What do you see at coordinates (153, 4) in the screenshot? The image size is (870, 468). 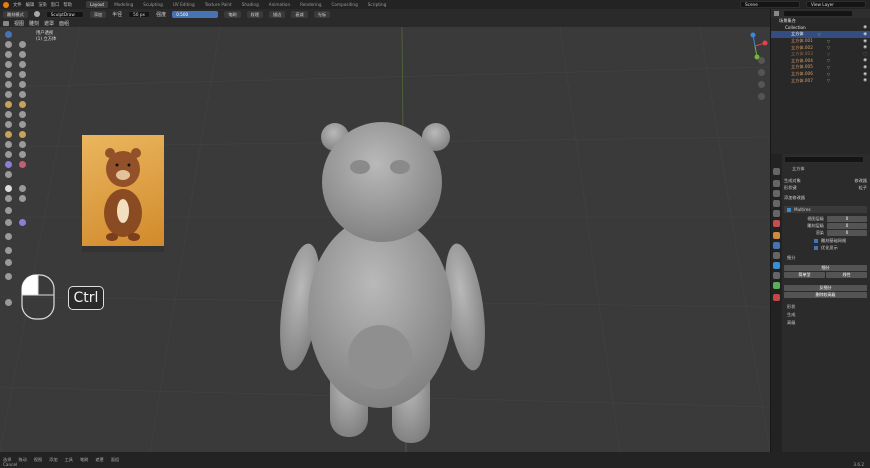 I see `tab-sculpting: Sculpting` at bounding box center [153, 4].